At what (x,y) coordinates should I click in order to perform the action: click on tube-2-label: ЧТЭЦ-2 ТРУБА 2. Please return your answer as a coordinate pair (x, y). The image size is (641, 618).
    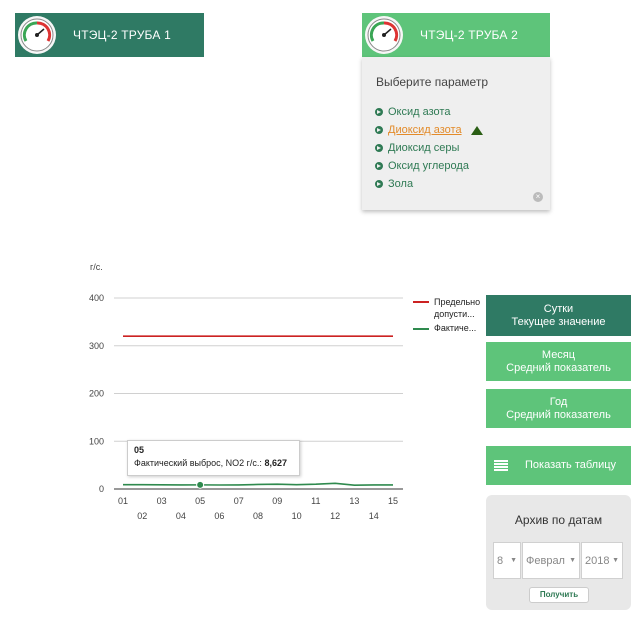
    Looking at the image, I should click on (469, 35).